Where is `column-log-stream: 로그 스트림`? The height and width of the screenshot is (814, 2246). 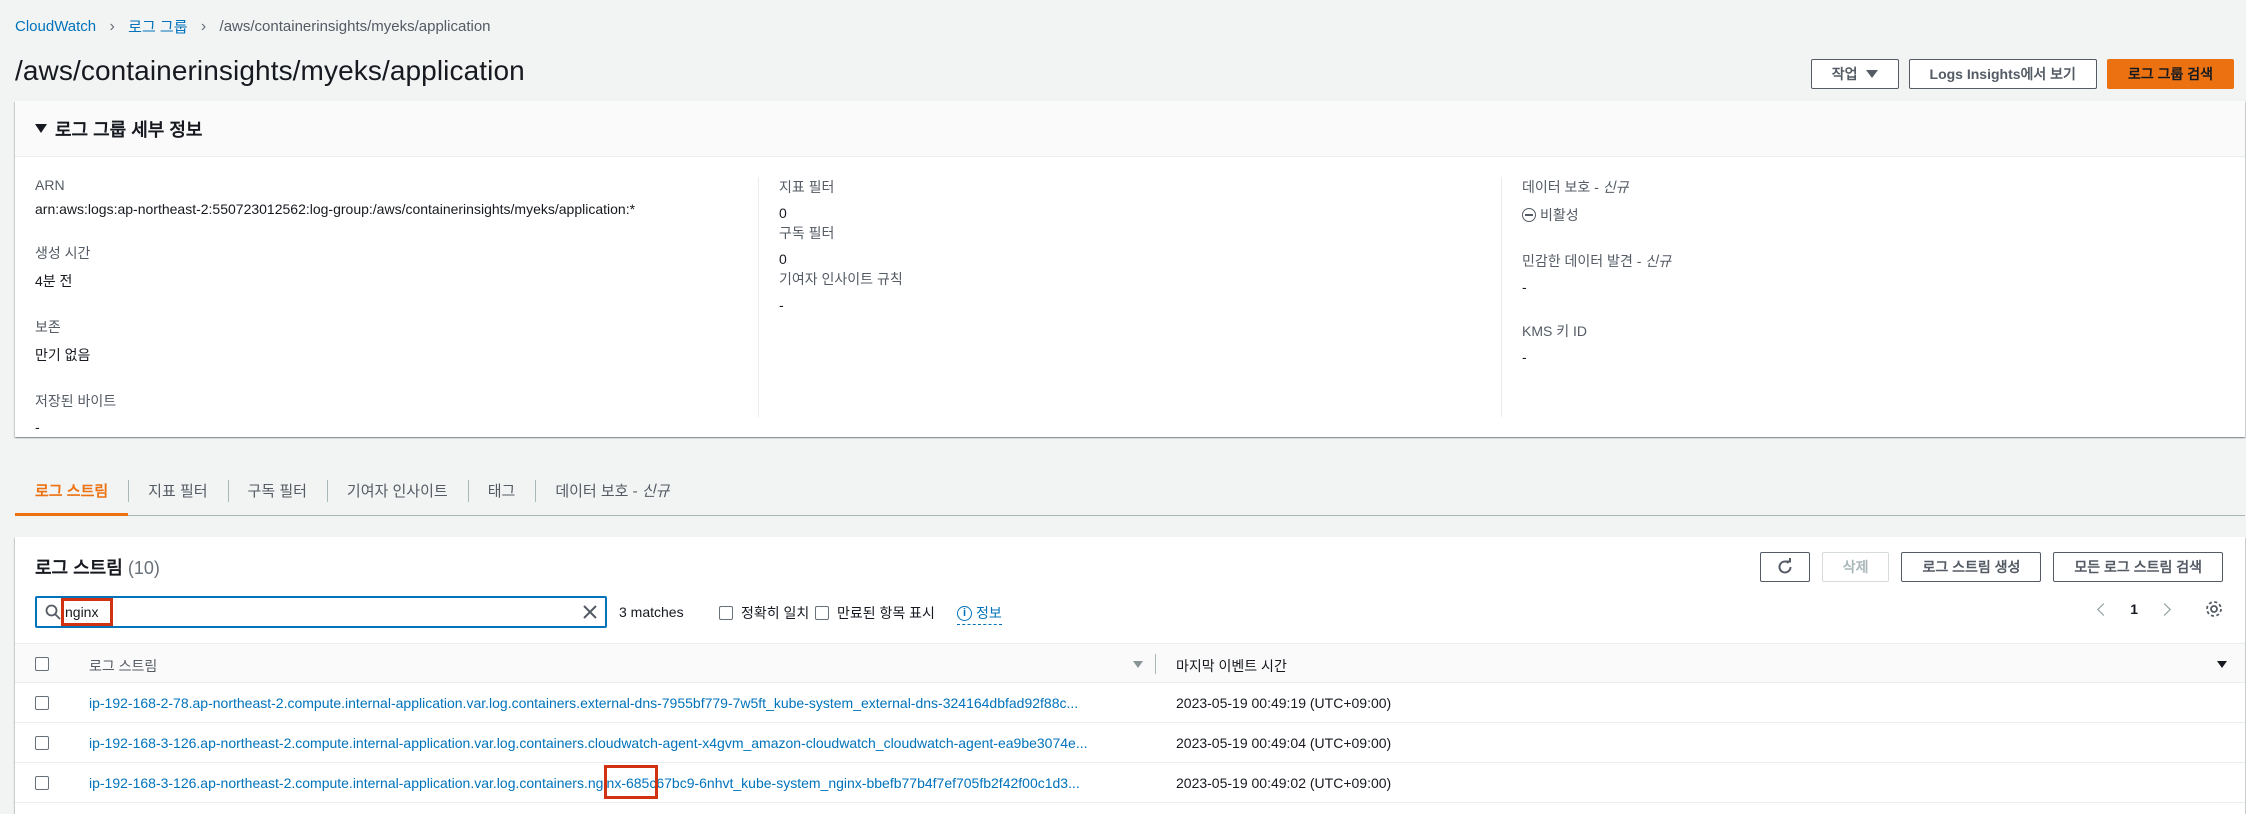 column-log-stream: 로그 스트림 is located at coordinates (123, 666).